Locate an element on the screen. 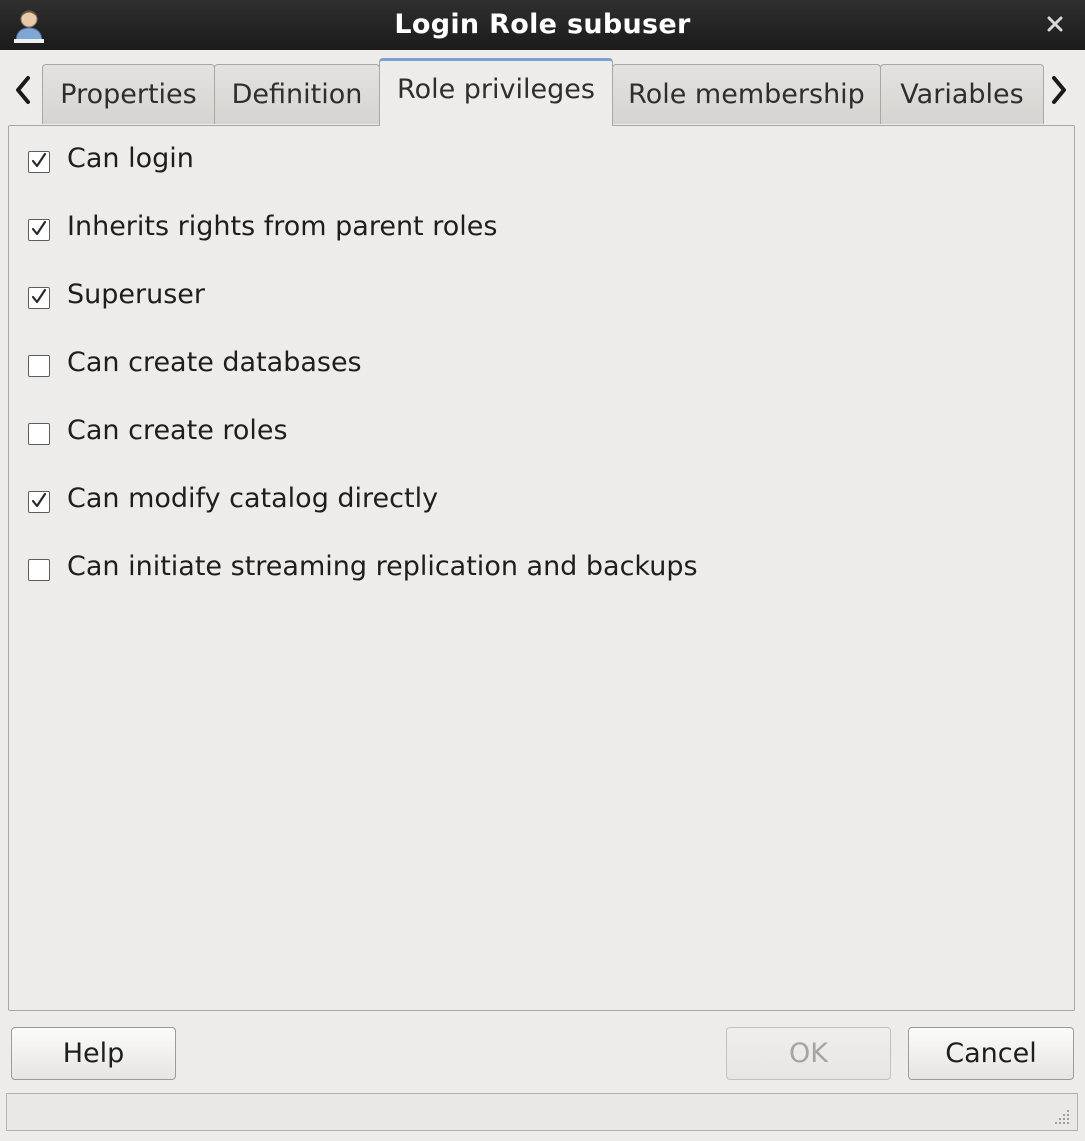  tab-properties: Properties is located at coordinates (128, 94).